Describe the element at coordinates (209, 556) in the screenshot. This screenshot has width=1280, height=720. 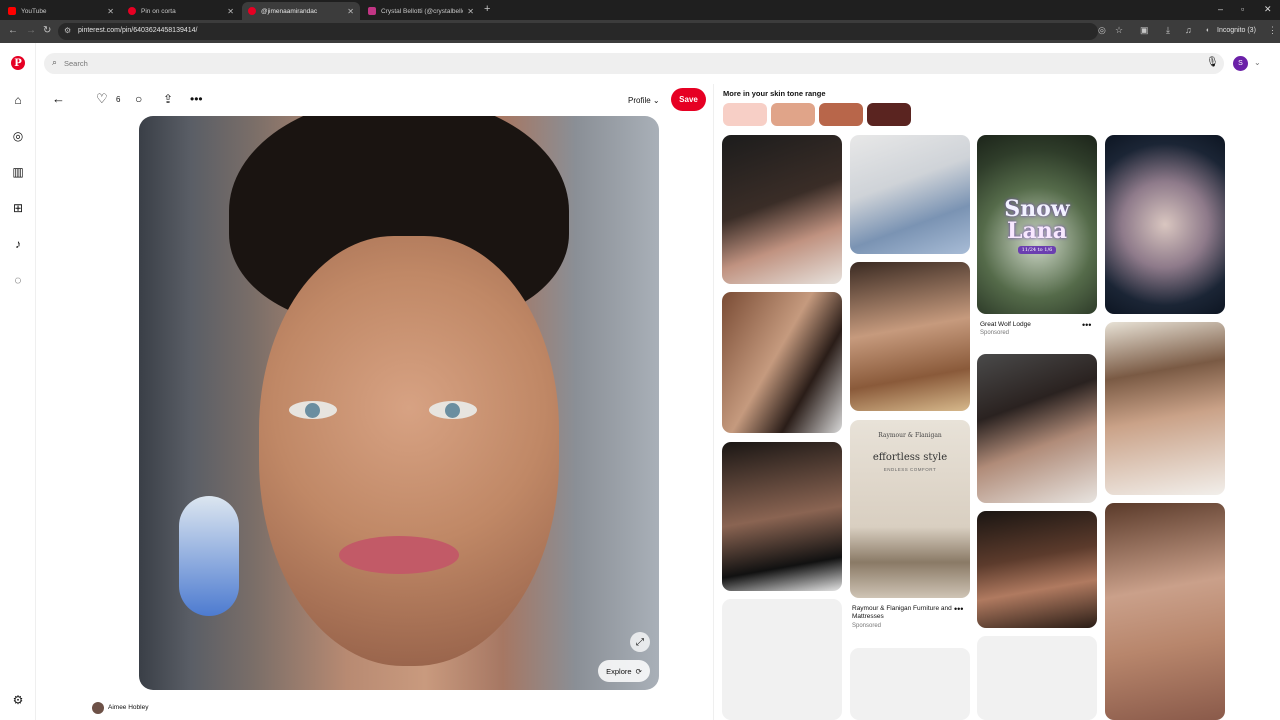
I see `airplane-window` at that location.